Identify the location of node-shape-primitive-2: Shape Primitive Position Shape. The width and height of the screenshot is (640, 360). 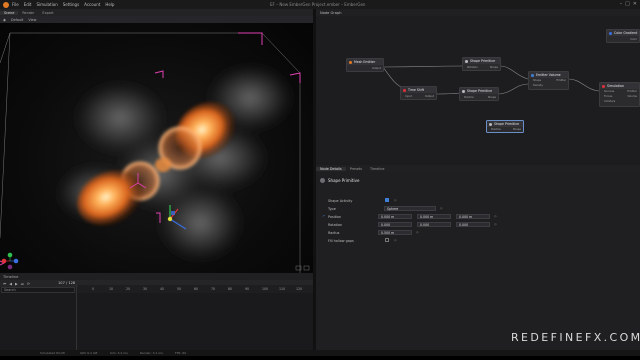
(479, 94).